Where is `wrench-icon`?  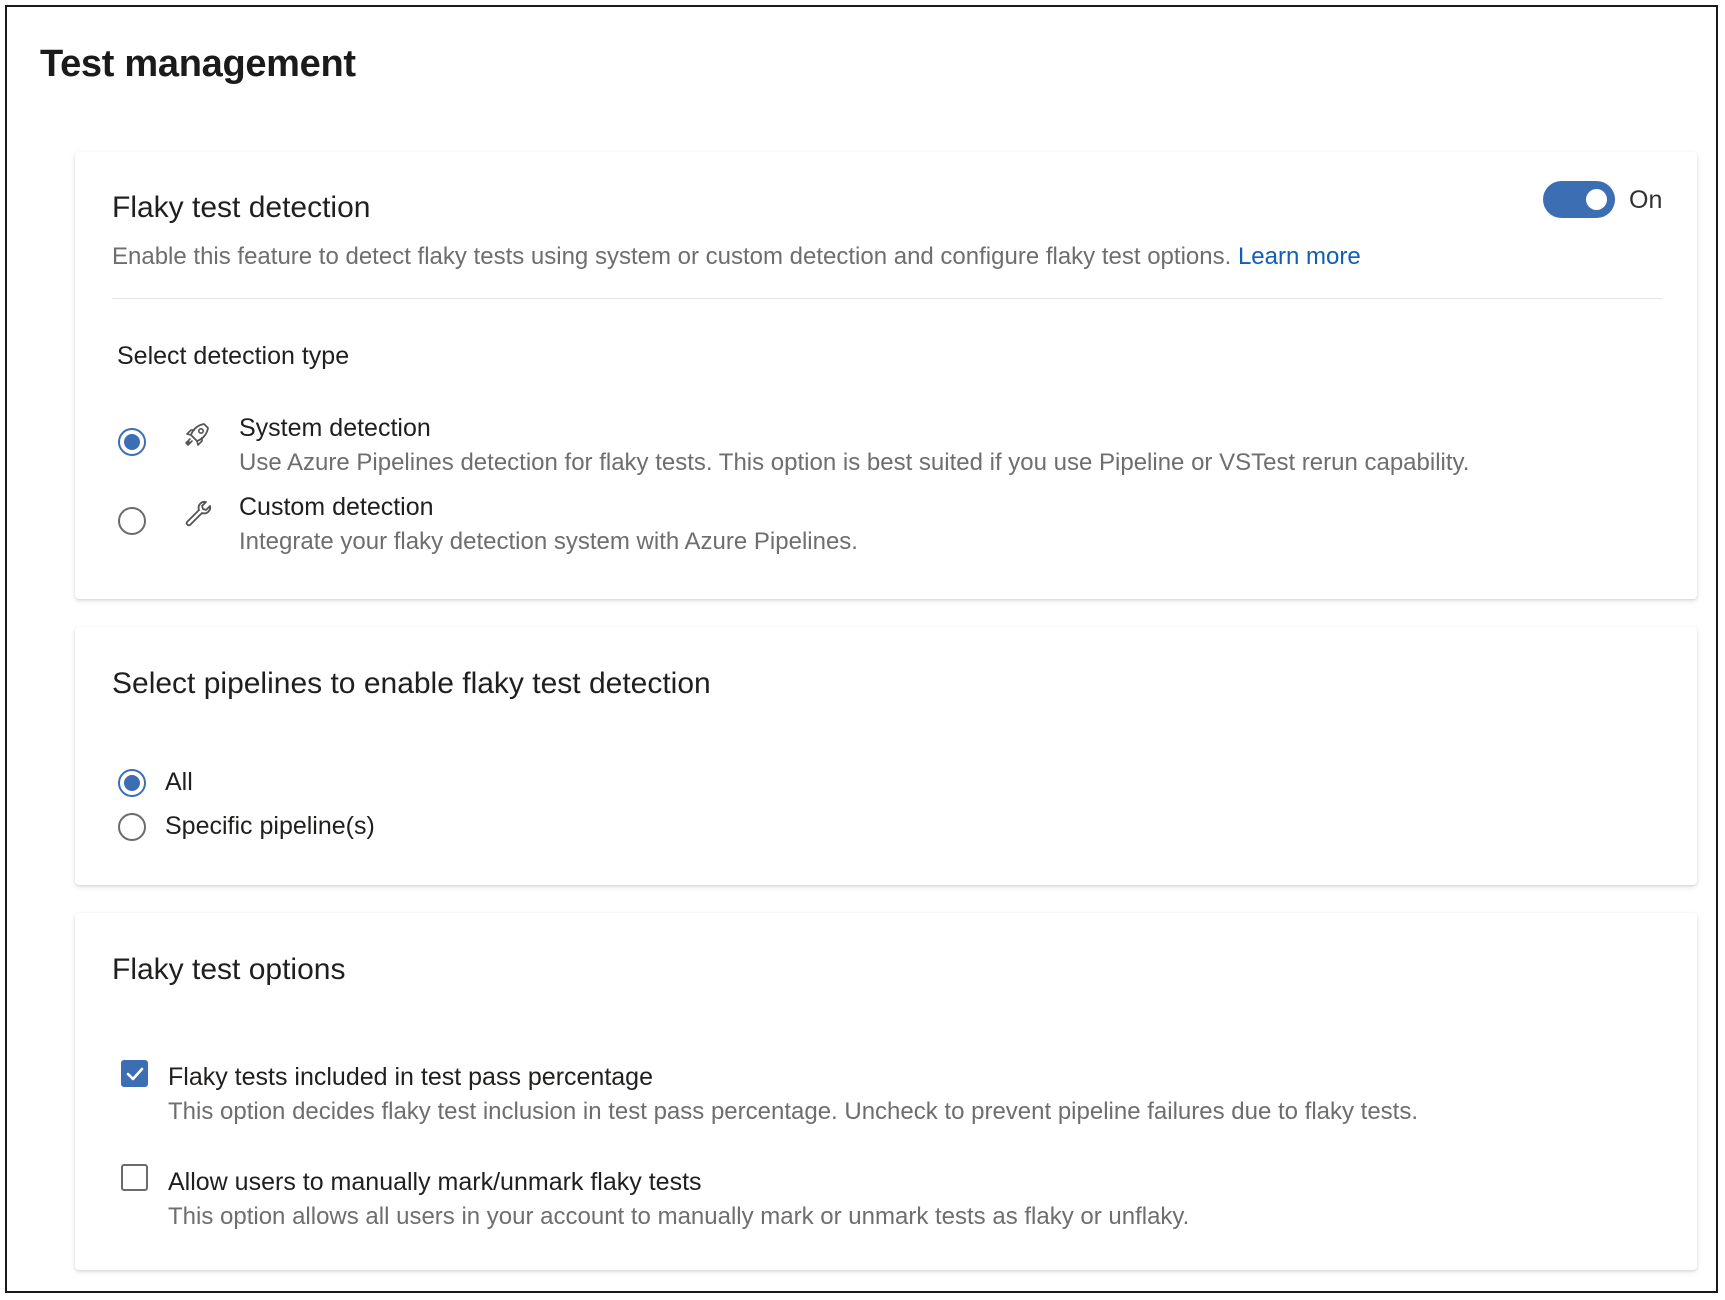
wrench-icon is located at coordinates (198, 513).